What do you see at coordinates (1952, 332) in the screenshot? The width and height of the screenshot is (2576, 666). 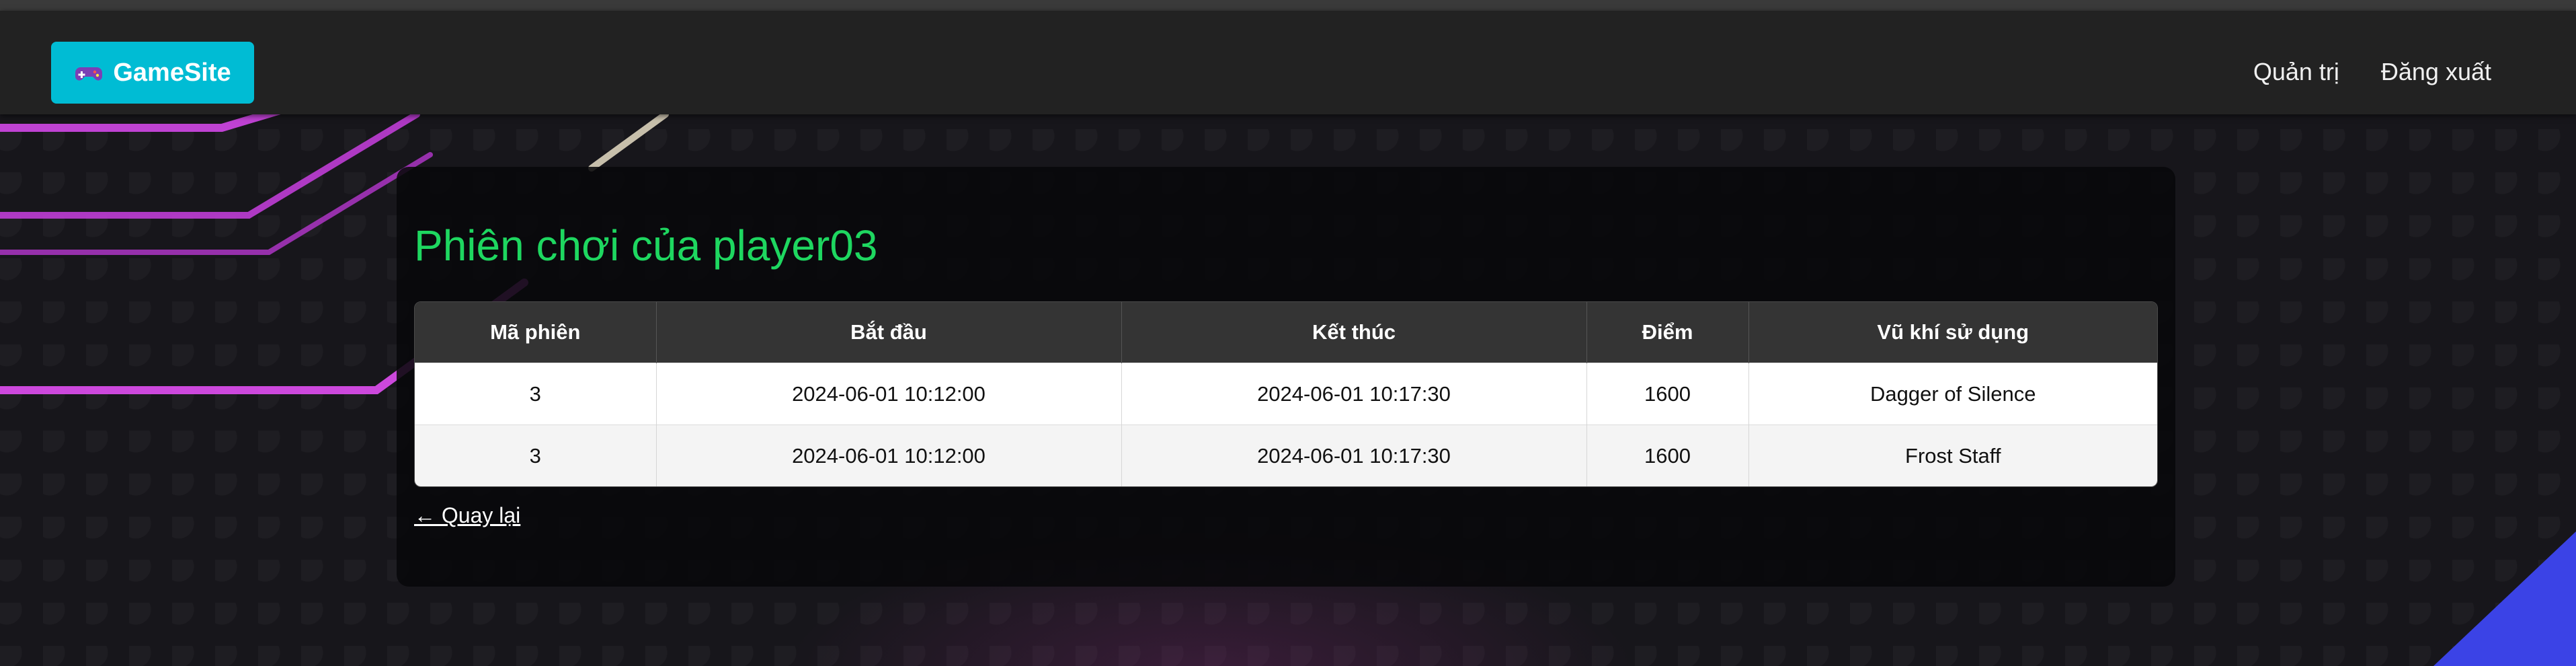 I see `column-header-weapon: Vũ khí sử dụng` at bounding box center [1952, 332].